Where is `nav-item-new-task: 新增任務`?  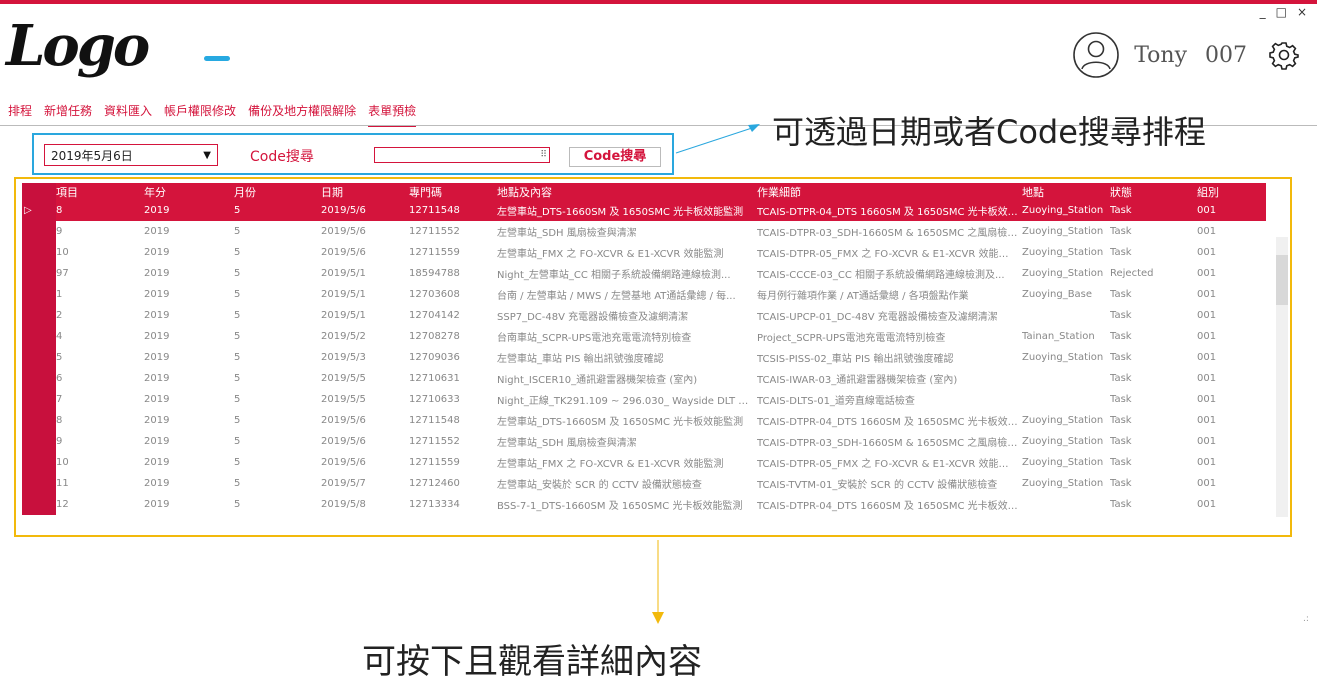
nav-item-new-task: 新增任務 is located at coordinates (68, 112).